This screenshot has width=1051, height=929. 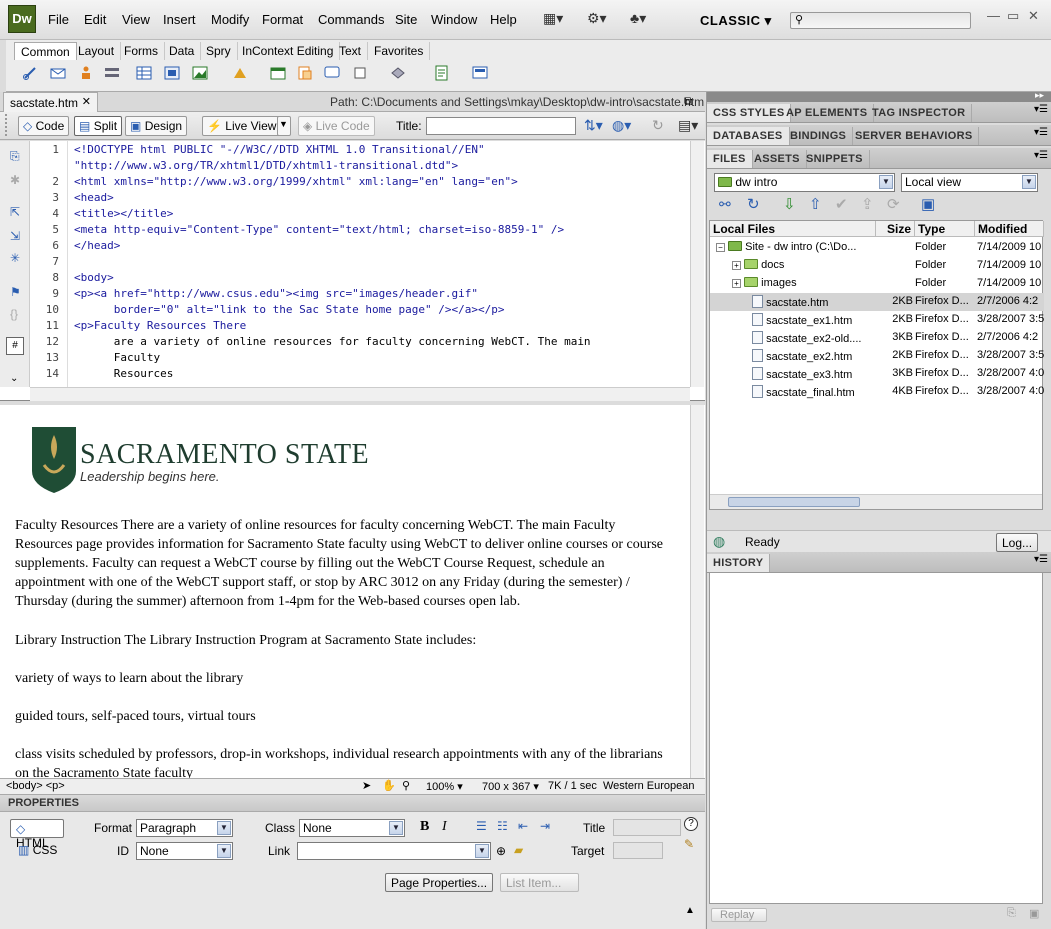 What do you see at coordinates (352, 828) in the screenshot?
I see `class-select: None ▼` at bounding box center [352, 828].